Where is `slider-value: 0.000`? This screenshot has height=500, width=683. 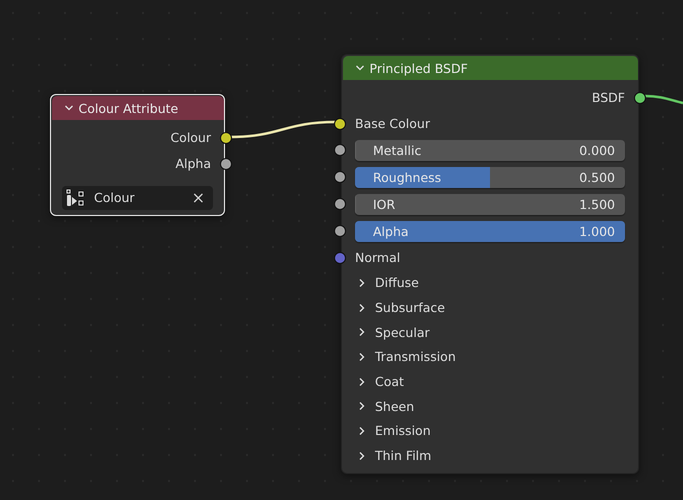 slider-value: 0.000 is located at coordinates (597, 150).